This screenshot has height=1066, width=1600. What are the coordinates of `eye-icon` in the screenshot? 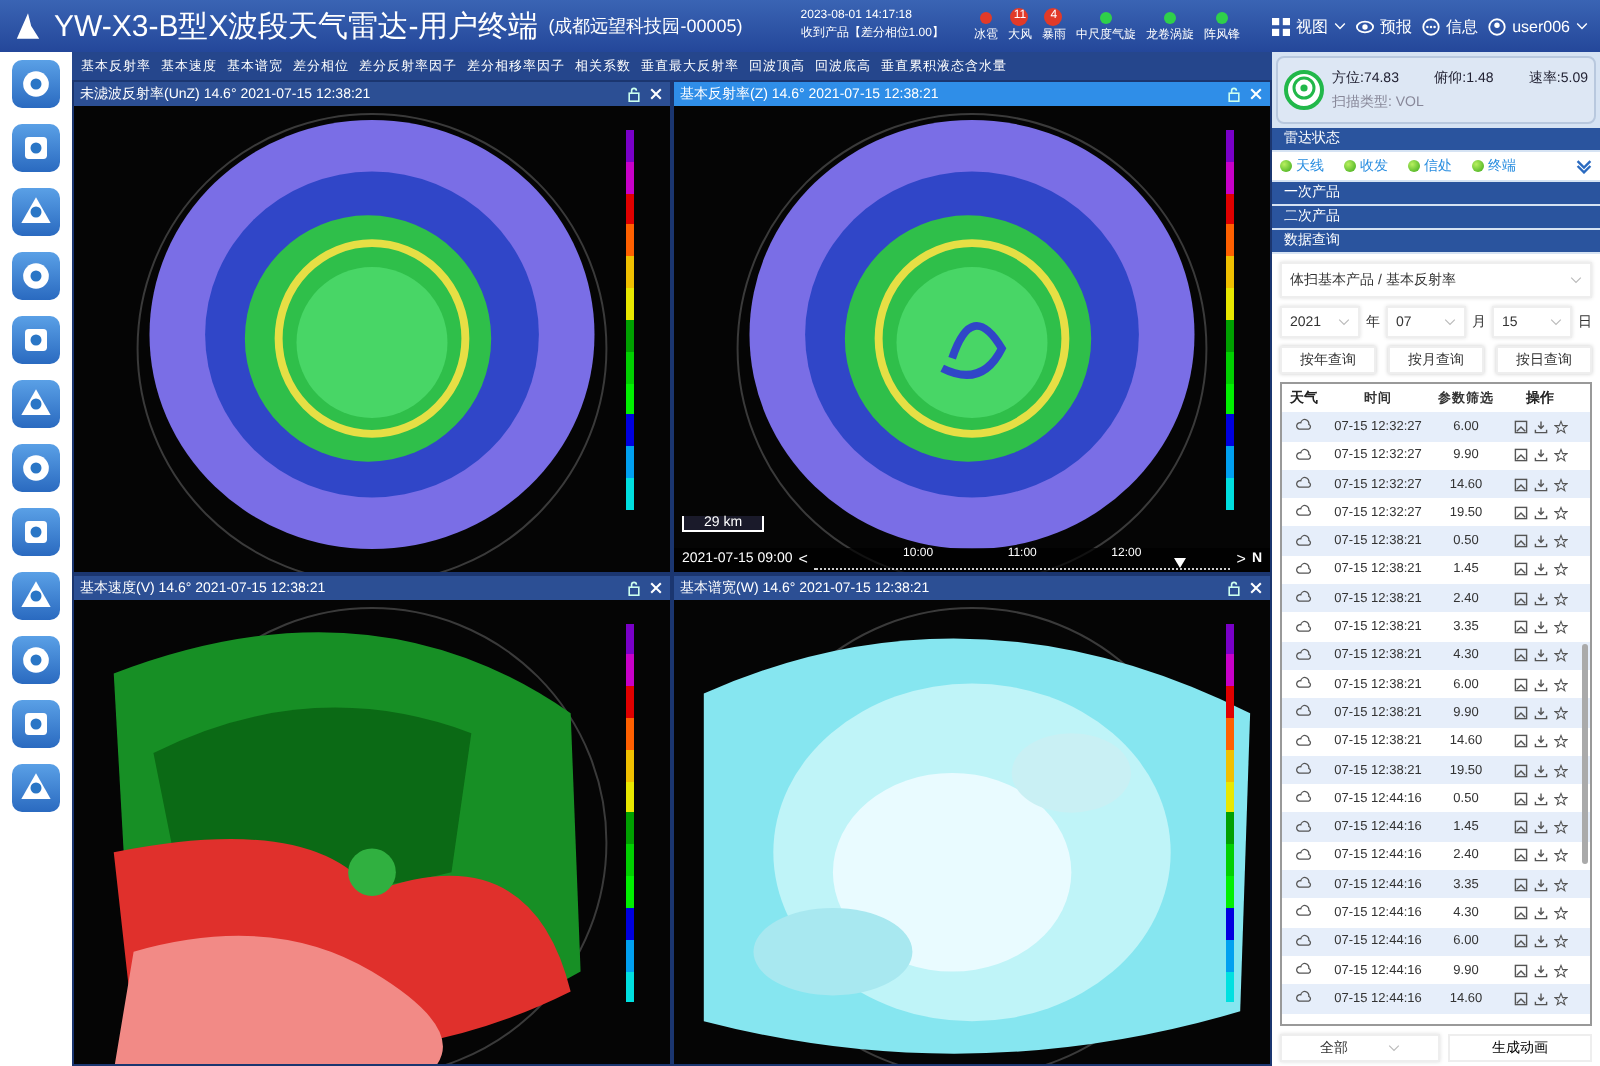 It's located at (1365, 26).